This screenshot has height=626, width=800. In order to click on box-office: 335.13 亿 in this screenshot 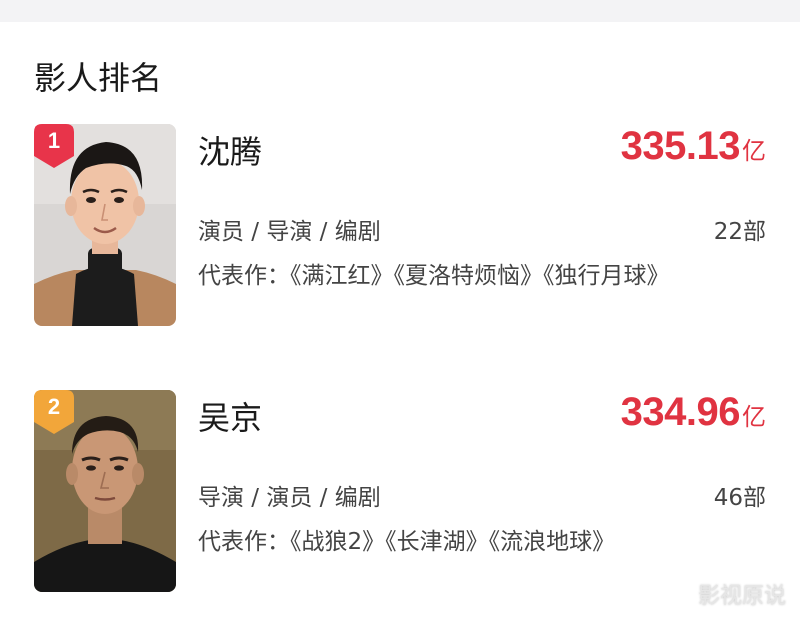, I will do `click(693, 149)`.